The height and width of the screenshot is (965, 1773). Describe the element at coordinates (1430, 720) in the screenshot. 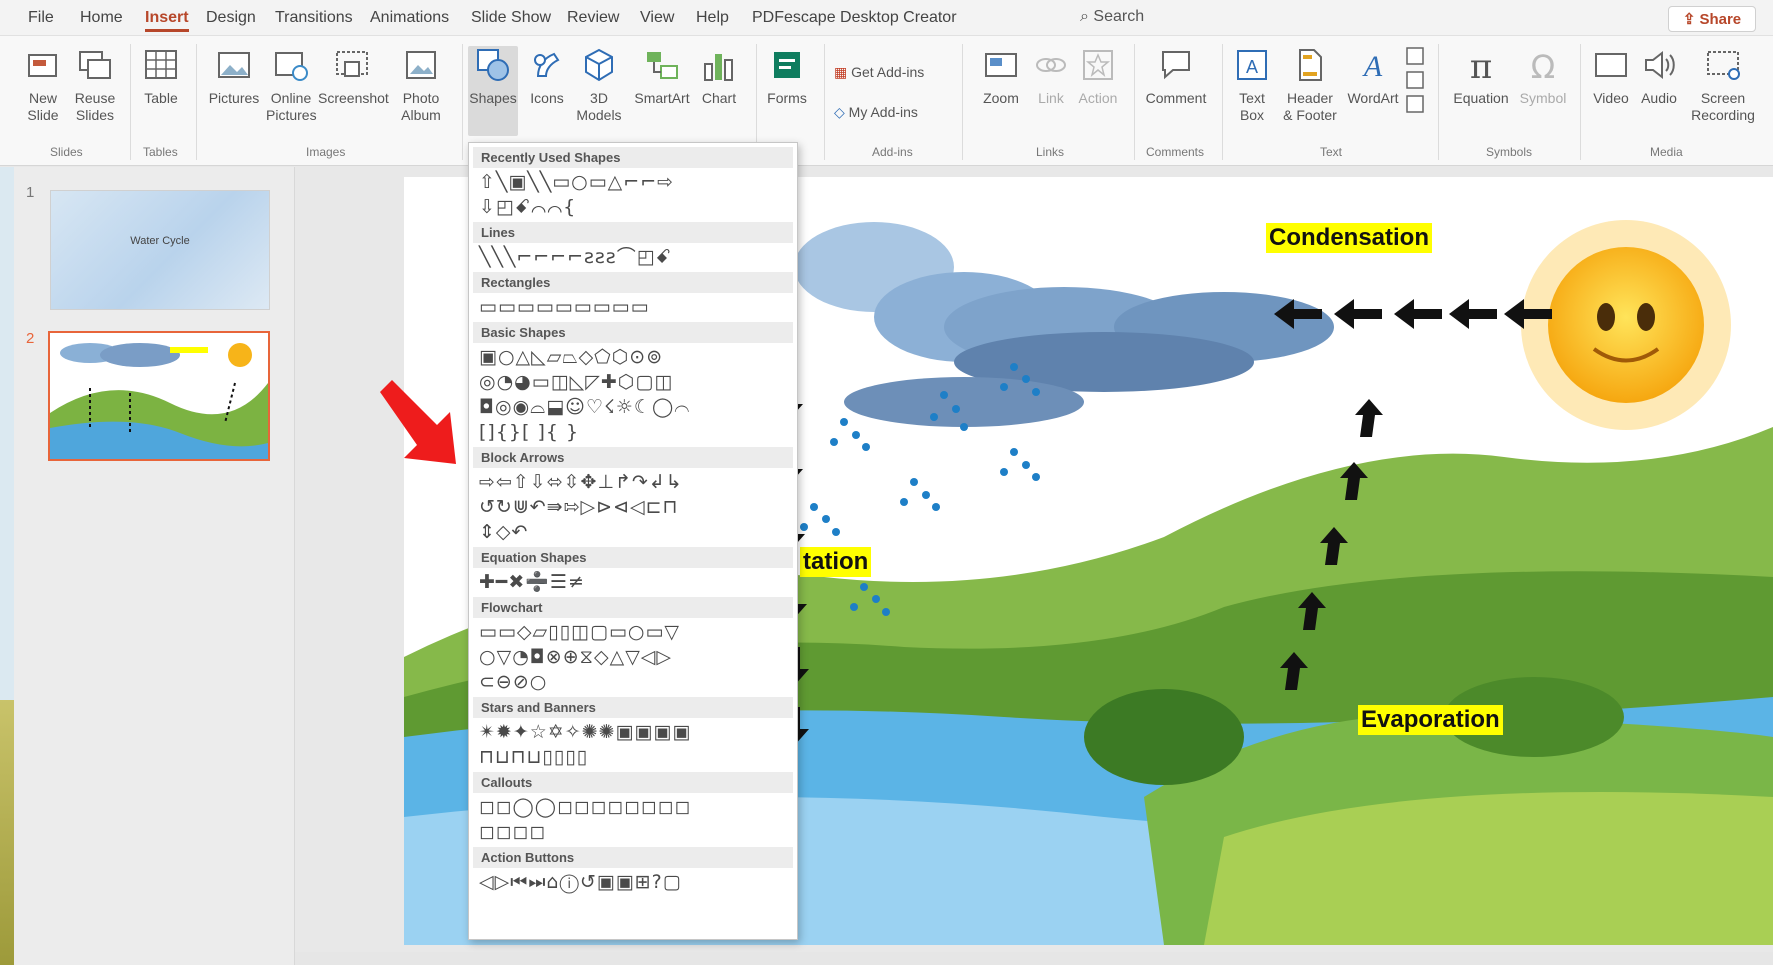

I see `evaporation-label: Evaporation` at that location.